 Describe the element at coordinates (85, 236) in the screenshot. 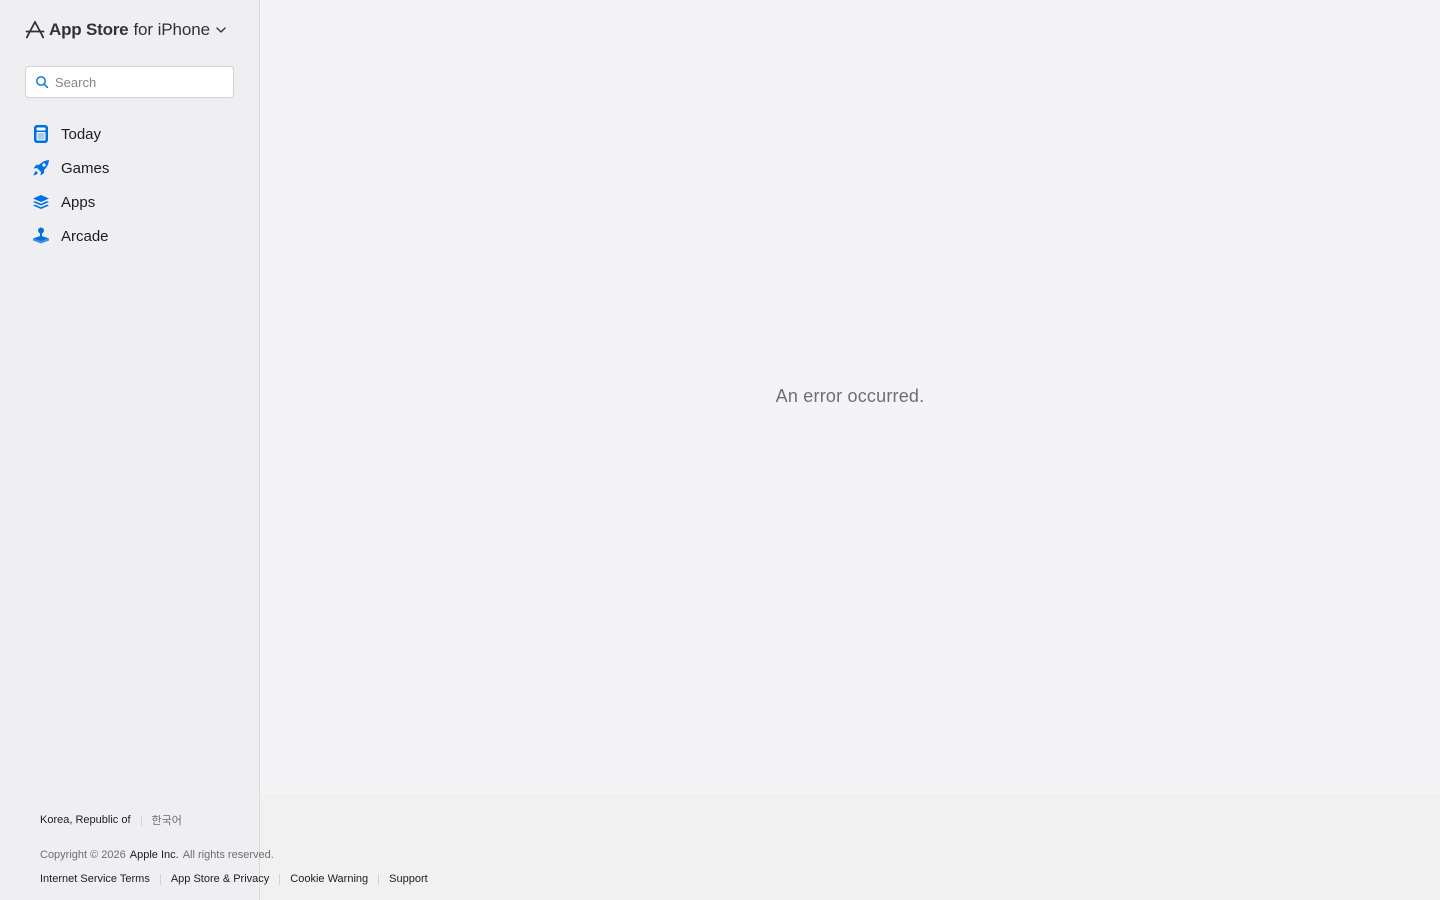

I see `sidebar-item-label: Arcade` at that location.